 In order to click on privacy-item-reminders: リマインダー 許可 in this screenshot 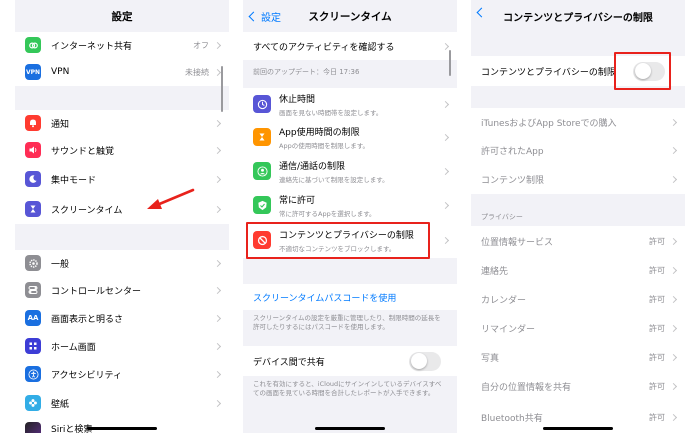, I will do `click(578, 328)`.